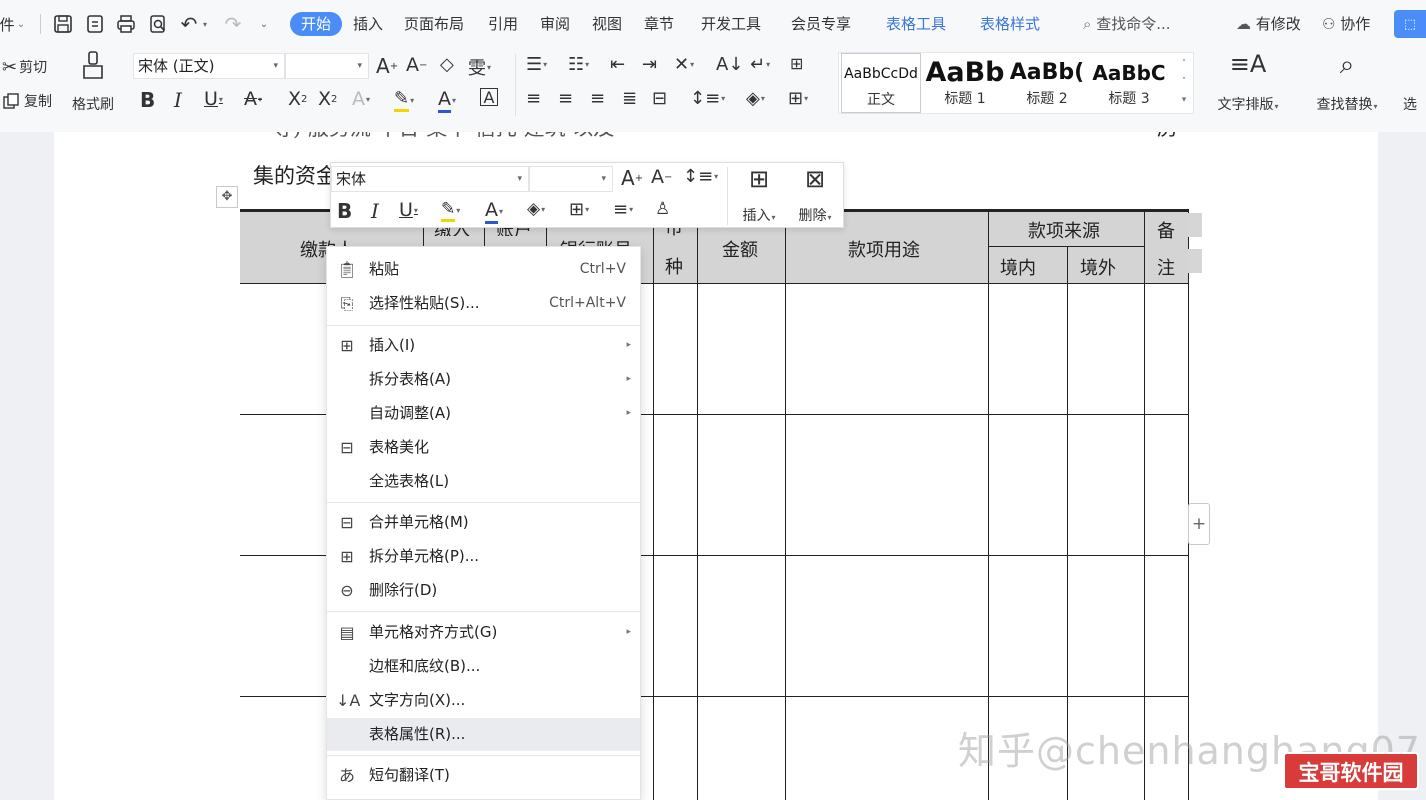 The height and width of the screenshot is (800, 1426). I want to click on copy-button: 复制, so click(27, 101).